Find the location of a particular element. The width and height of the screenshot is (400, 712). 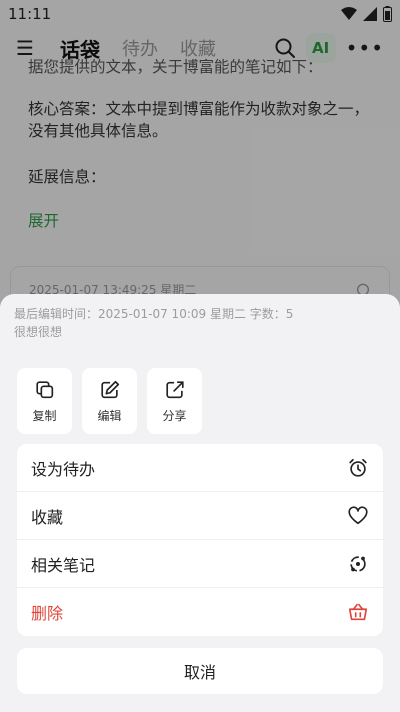

set-todo-label: 设为待办 is located at coordinates (63, 469).